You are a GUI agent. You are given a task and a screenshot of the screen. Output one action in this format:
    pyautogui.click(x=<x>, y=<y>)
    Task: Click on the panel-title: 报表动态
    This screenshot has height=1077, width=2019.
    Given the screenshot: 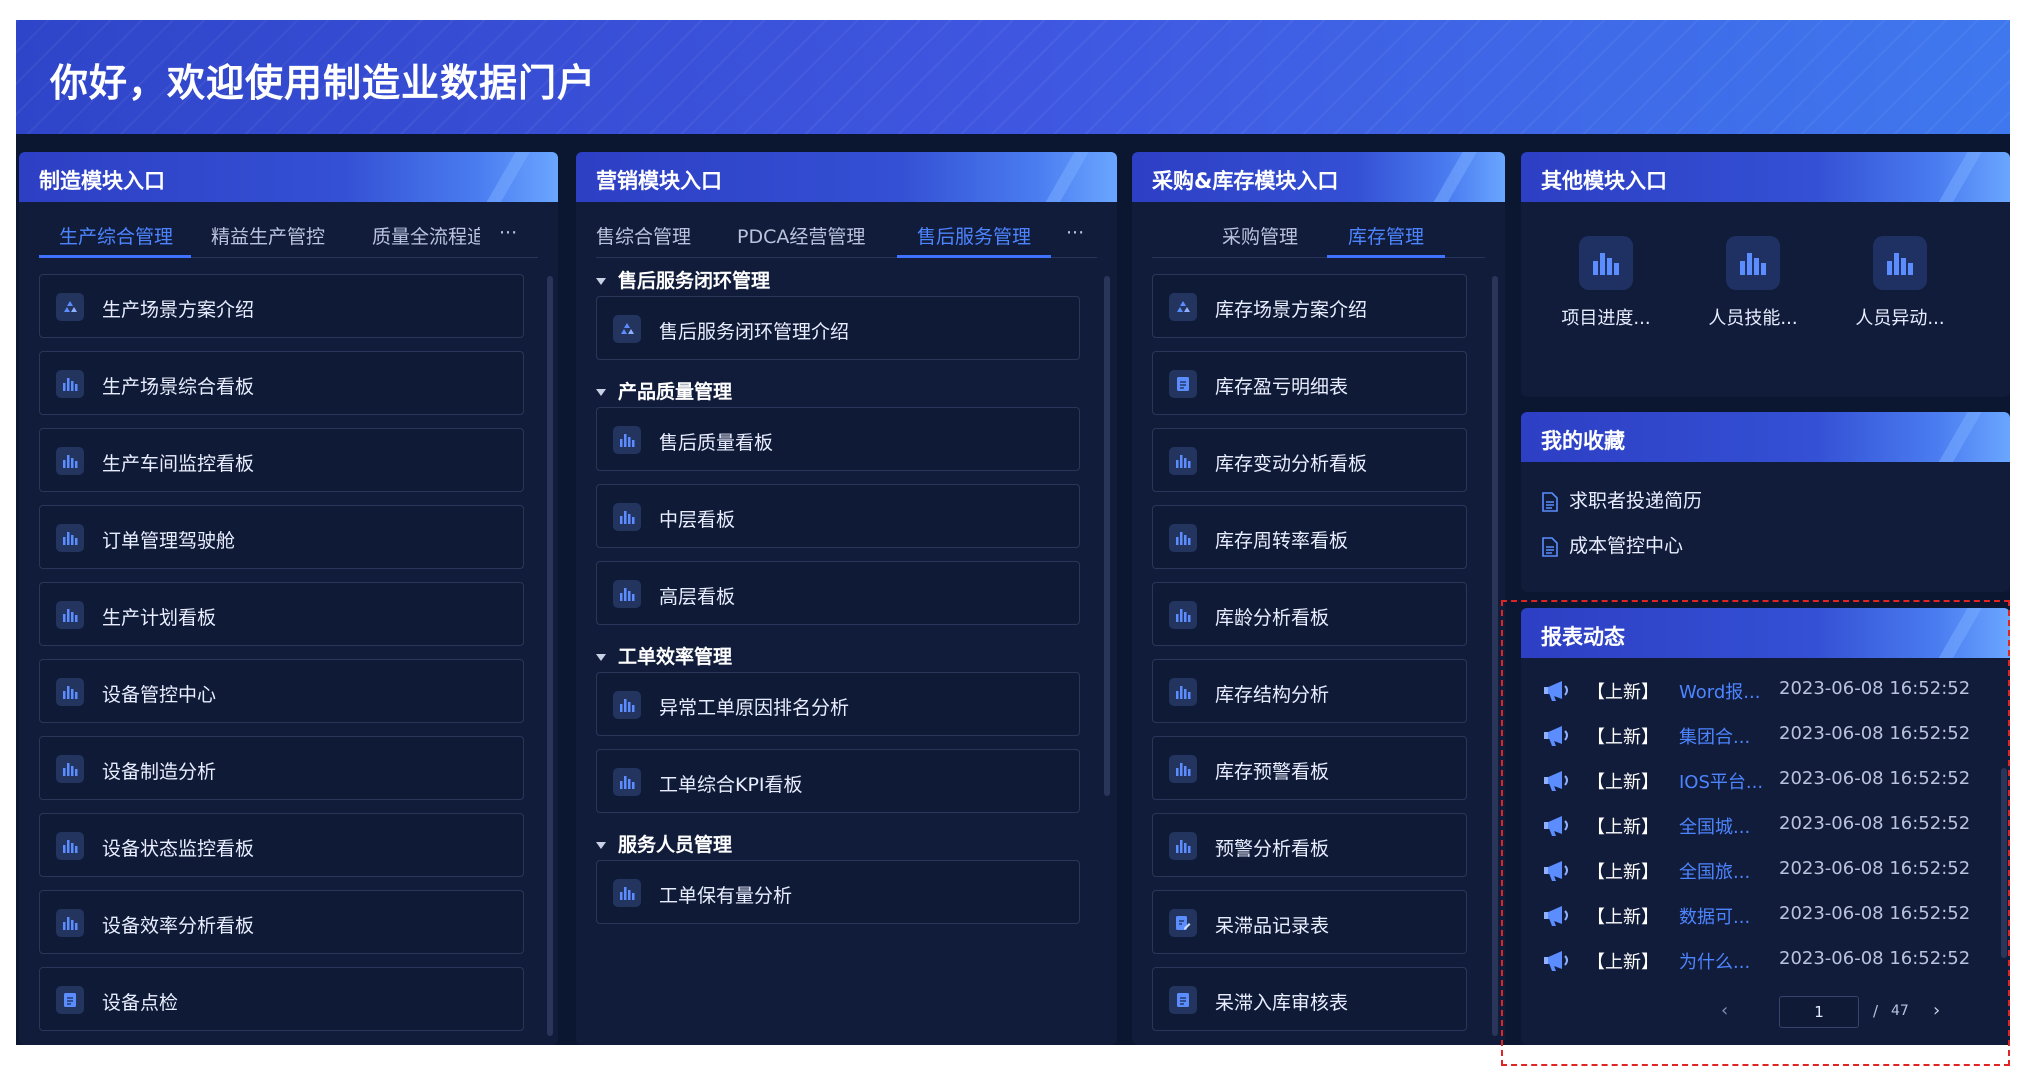 What is the action you would take?
    pyautogui.click(x=1583, y=637)
    